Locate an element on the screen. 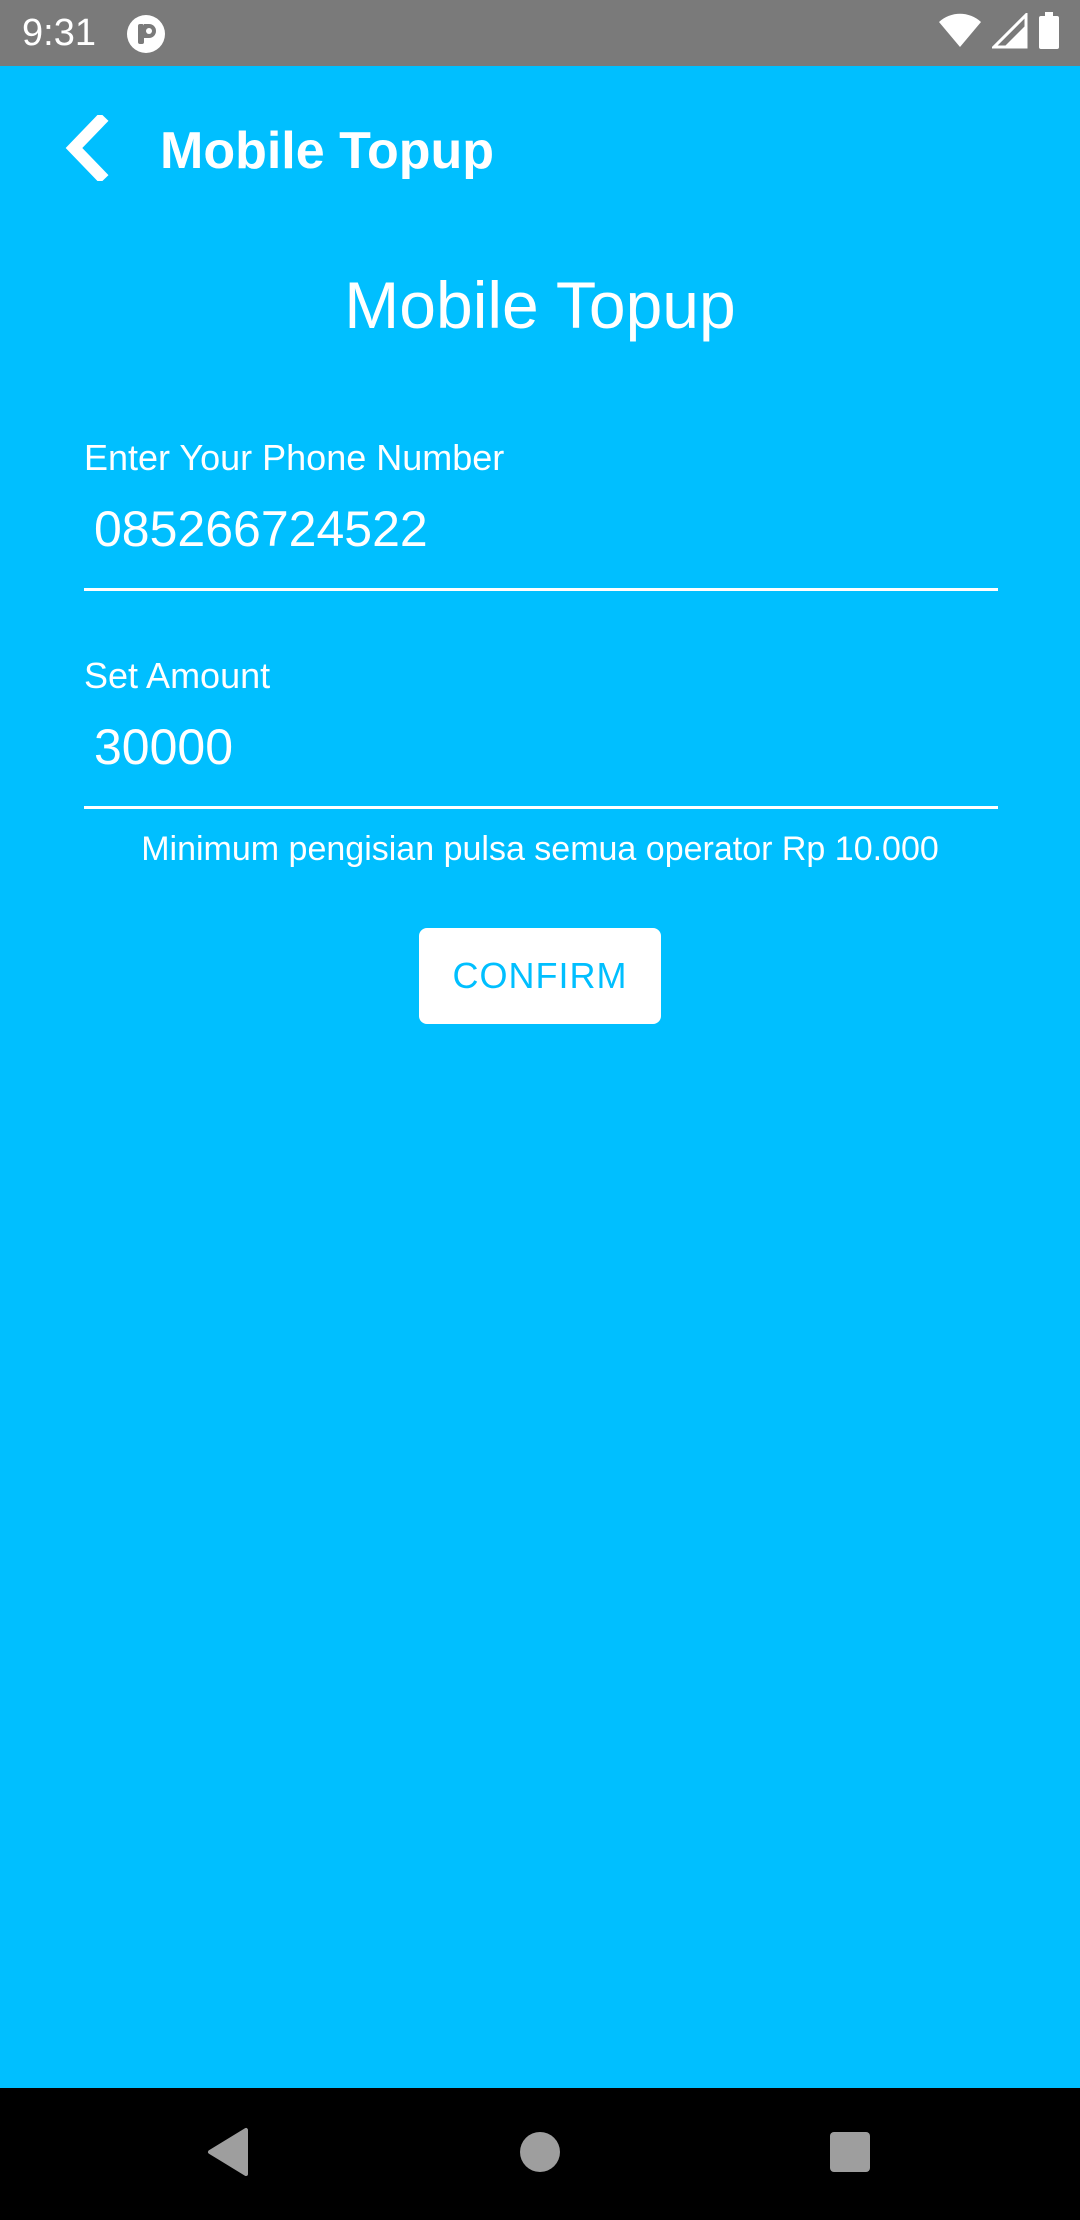 This screenshot has width=1080, height=2220. phone-number-label: Enter Your Phone Number is located at coordinates (294, 457).